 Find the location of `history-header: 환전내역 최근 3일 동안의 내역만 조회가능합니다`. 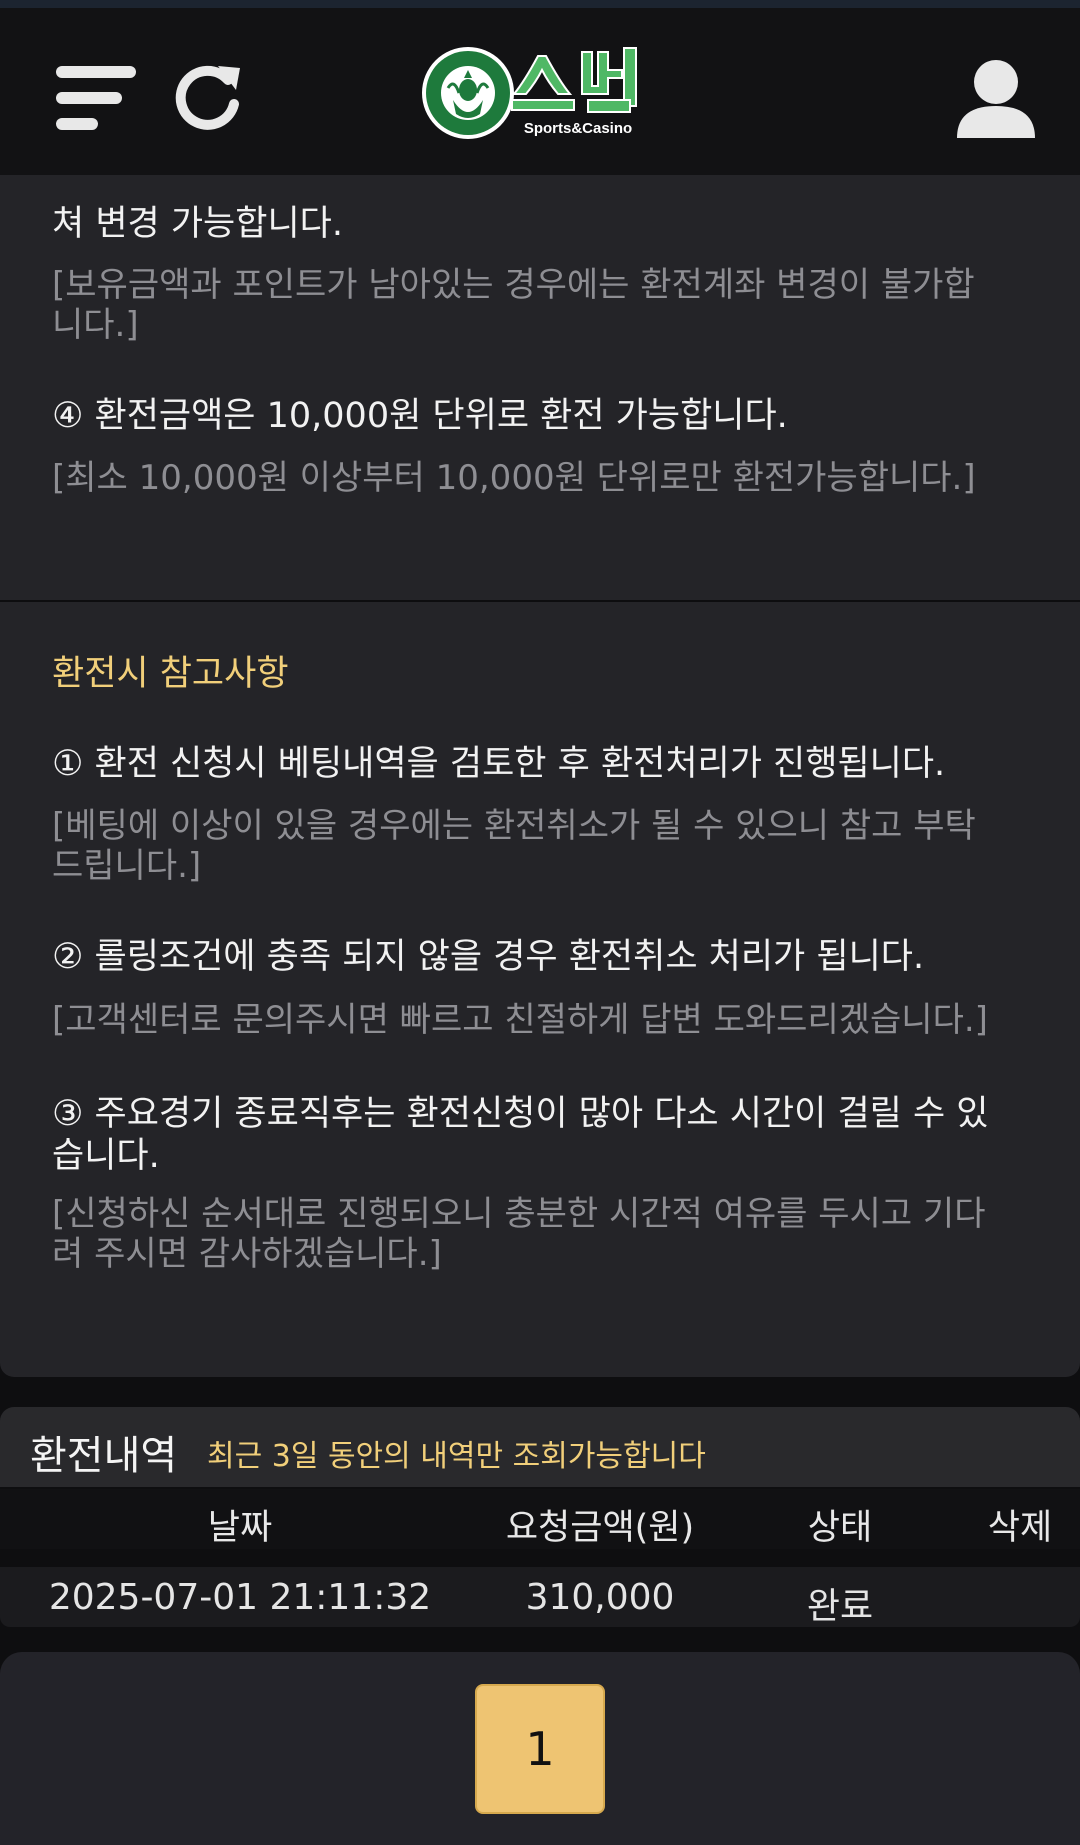

history-header: 환전내역 최근 3일 동안의 내역만 조회가능합니다 is located at coordinates (540, 1447).